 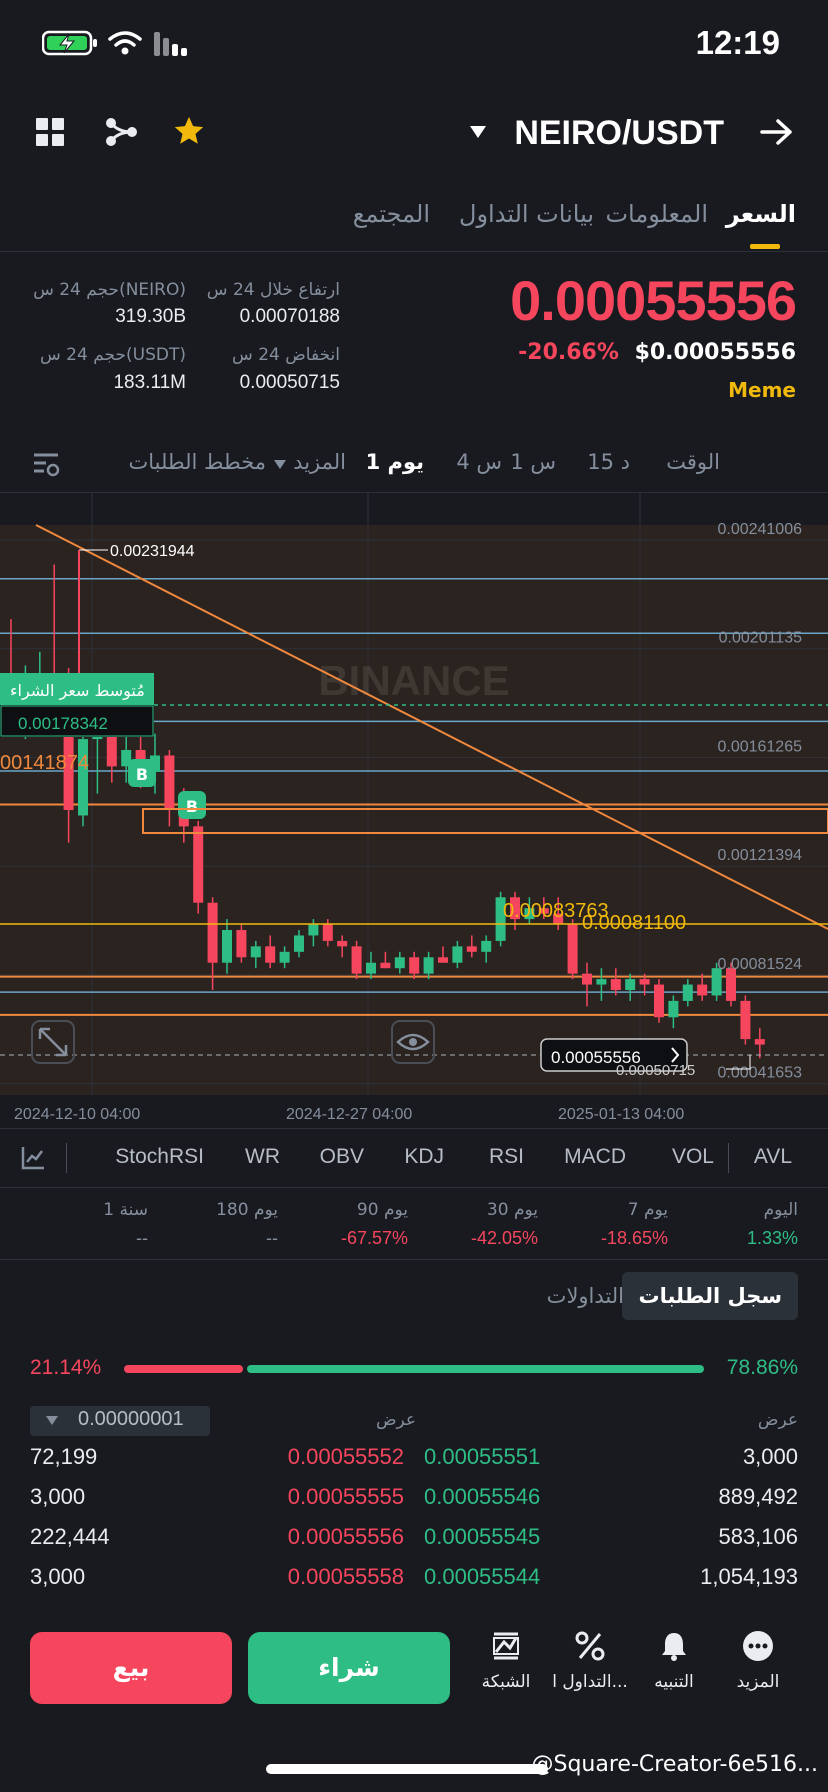 What do you see at coordinates (342, 1157) in the screenshot?
I see `indicator-obv: OBV` at bounding box center [342, 1157].